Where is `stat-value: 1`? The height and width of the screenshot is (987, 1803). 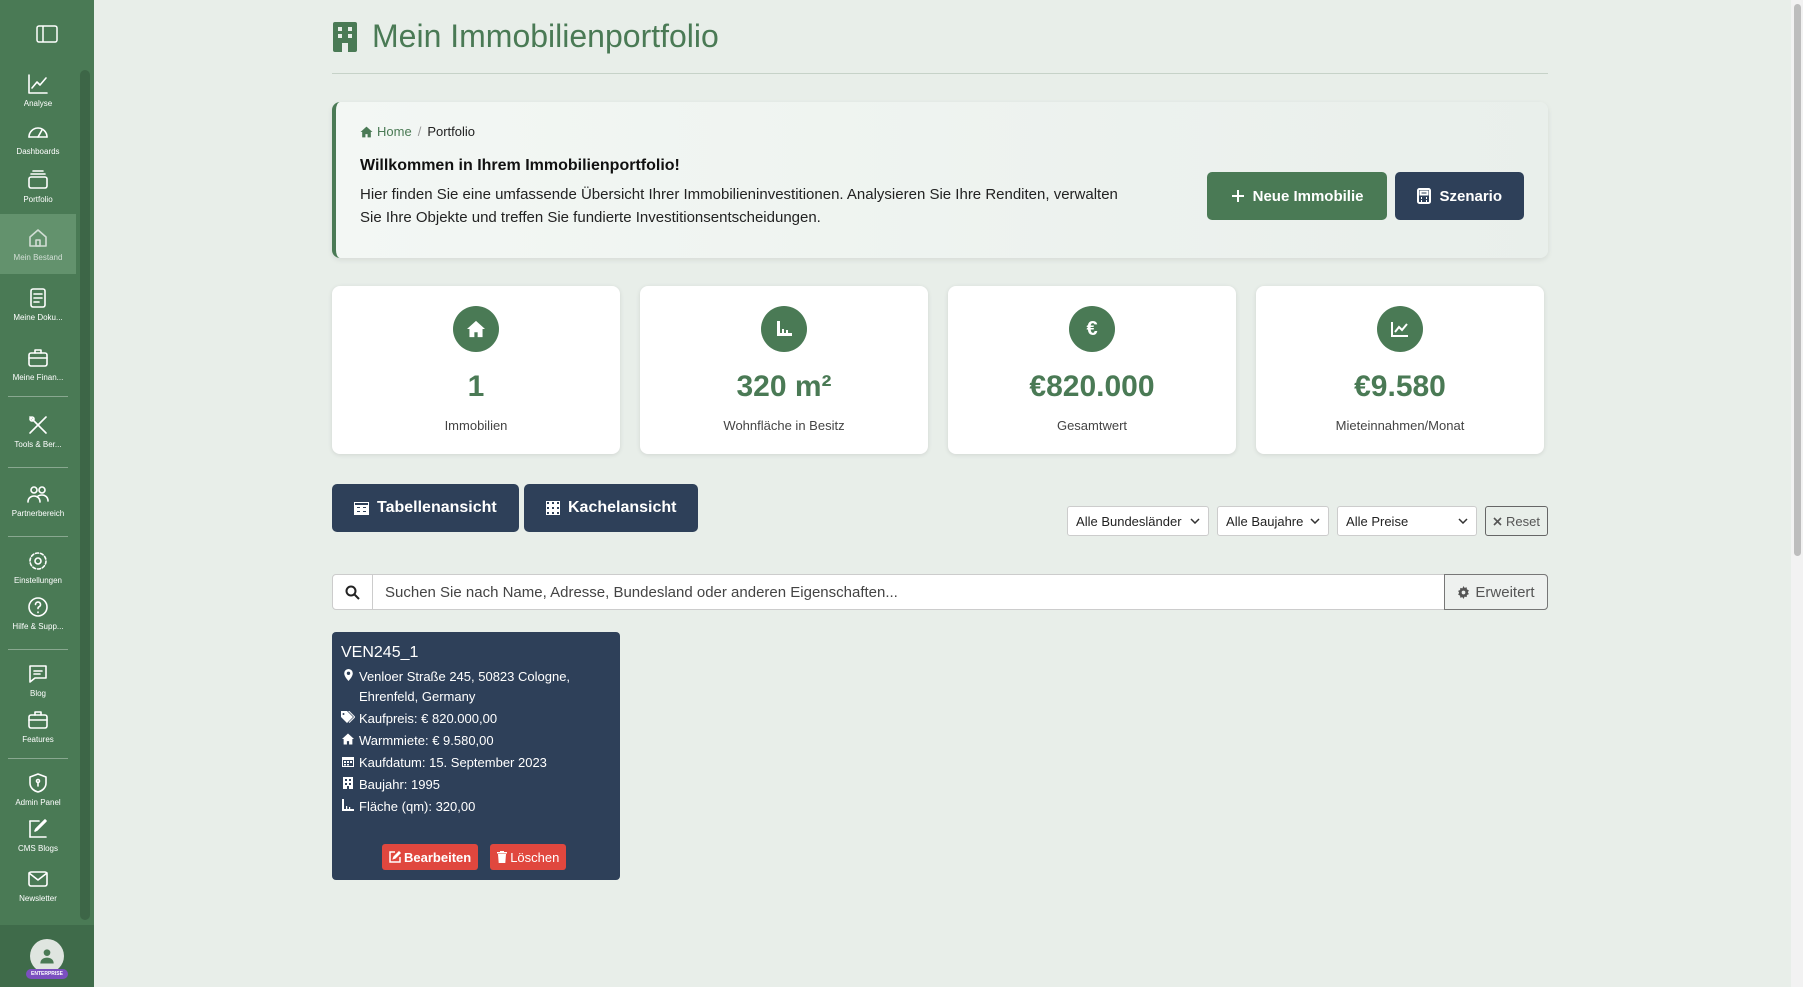
stat-value: 1 is located at coordinates (476, 386).